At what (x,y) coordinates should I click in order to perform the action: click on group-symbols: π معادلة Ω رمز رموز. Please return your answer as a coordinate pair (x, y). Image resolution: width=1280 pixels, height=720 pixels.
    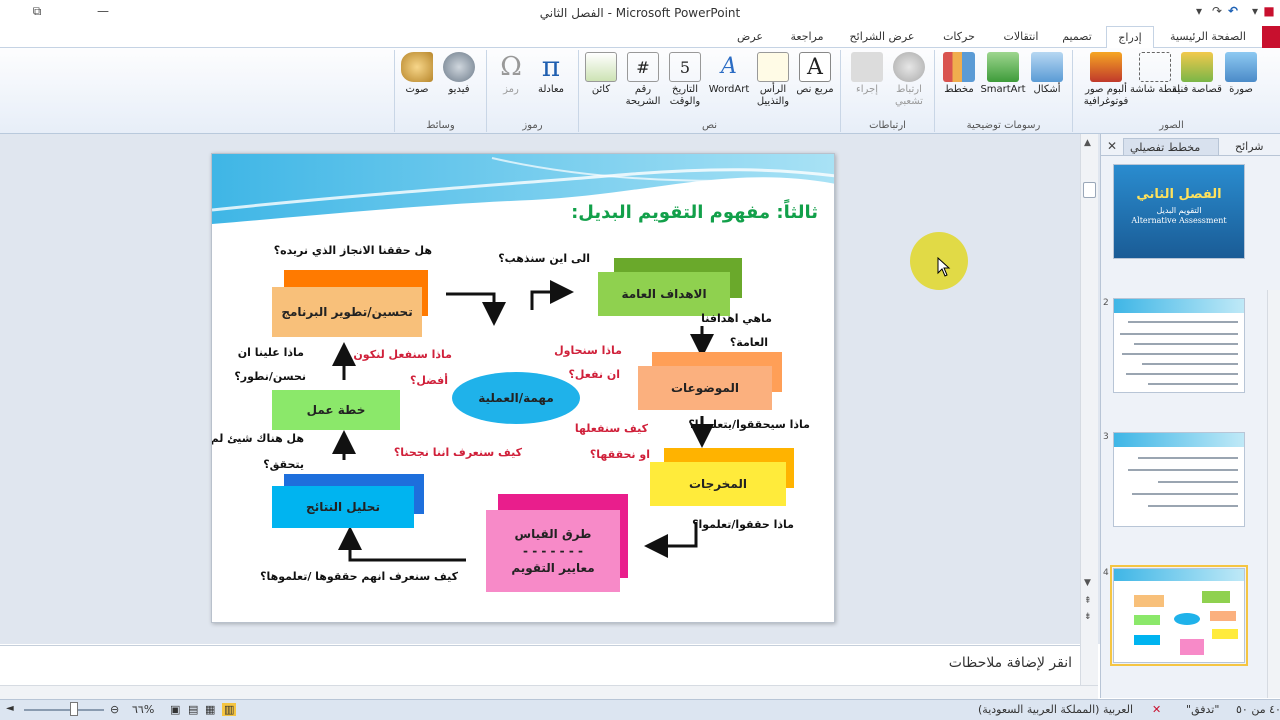
    Looking at the image, I should click on (532, 91).